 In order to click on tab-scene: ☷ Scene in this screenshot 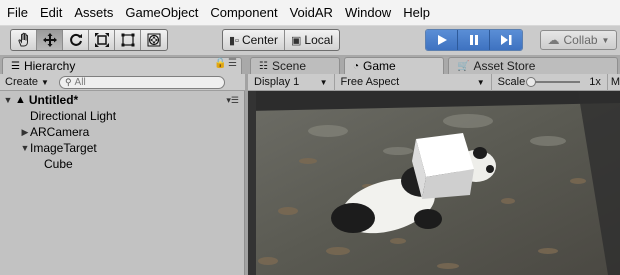, I will do `click(295, 65)`.